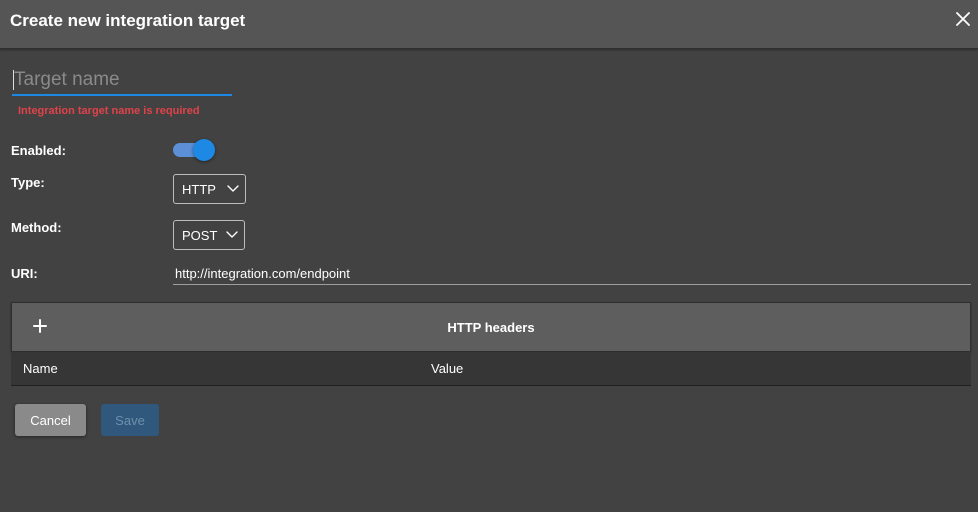 The width and height of the screenshot is (978, 512). Describe the element at coordinates (128, 20) in the screenshot. I see `dialog-title: Create new integration target` at that location.